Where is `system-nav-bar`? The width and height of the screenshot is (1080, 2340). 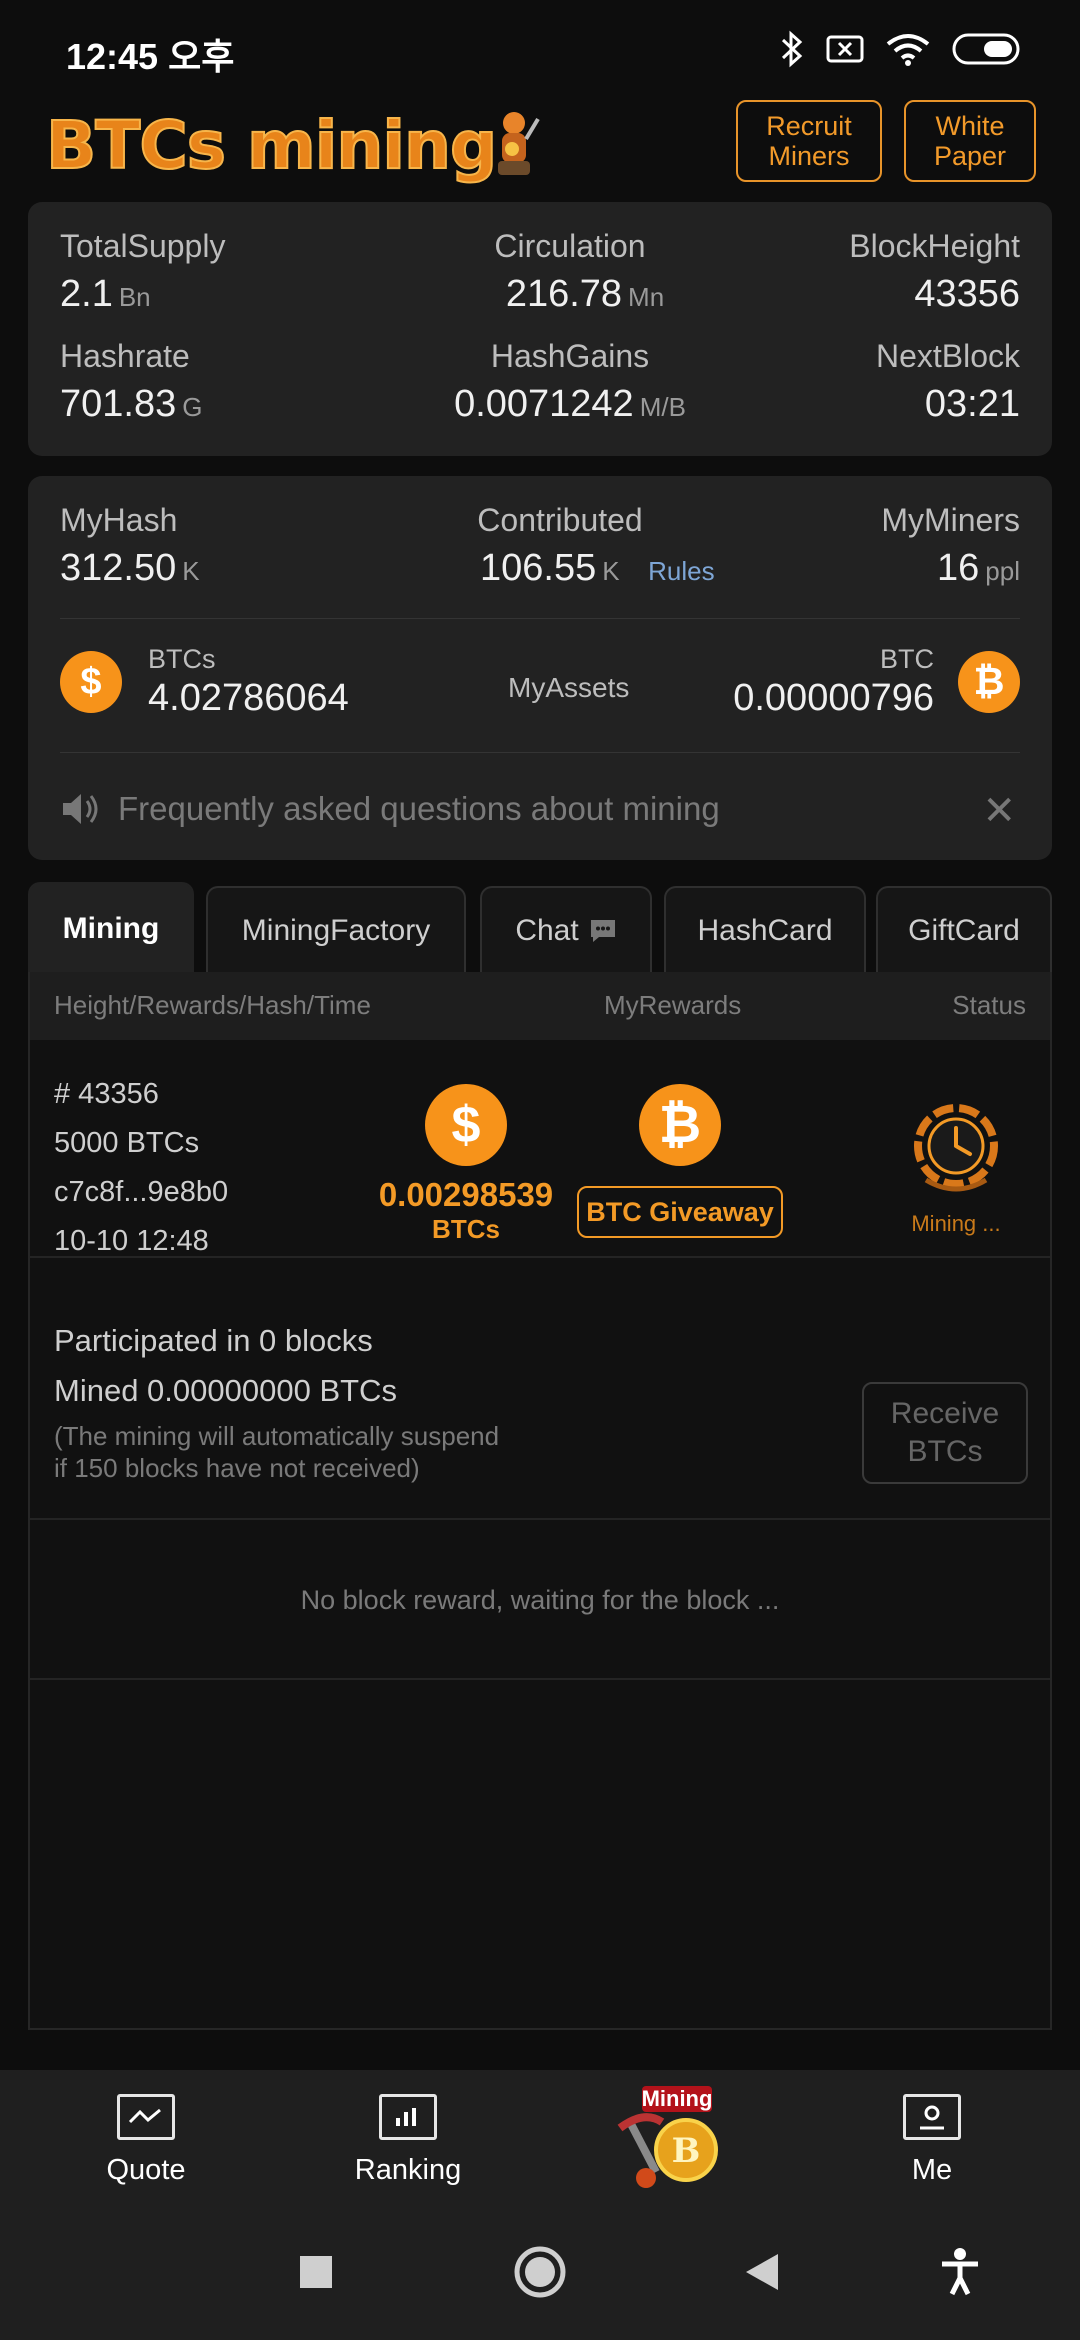 system-nav-bar is located at coordinates (540, 2272).